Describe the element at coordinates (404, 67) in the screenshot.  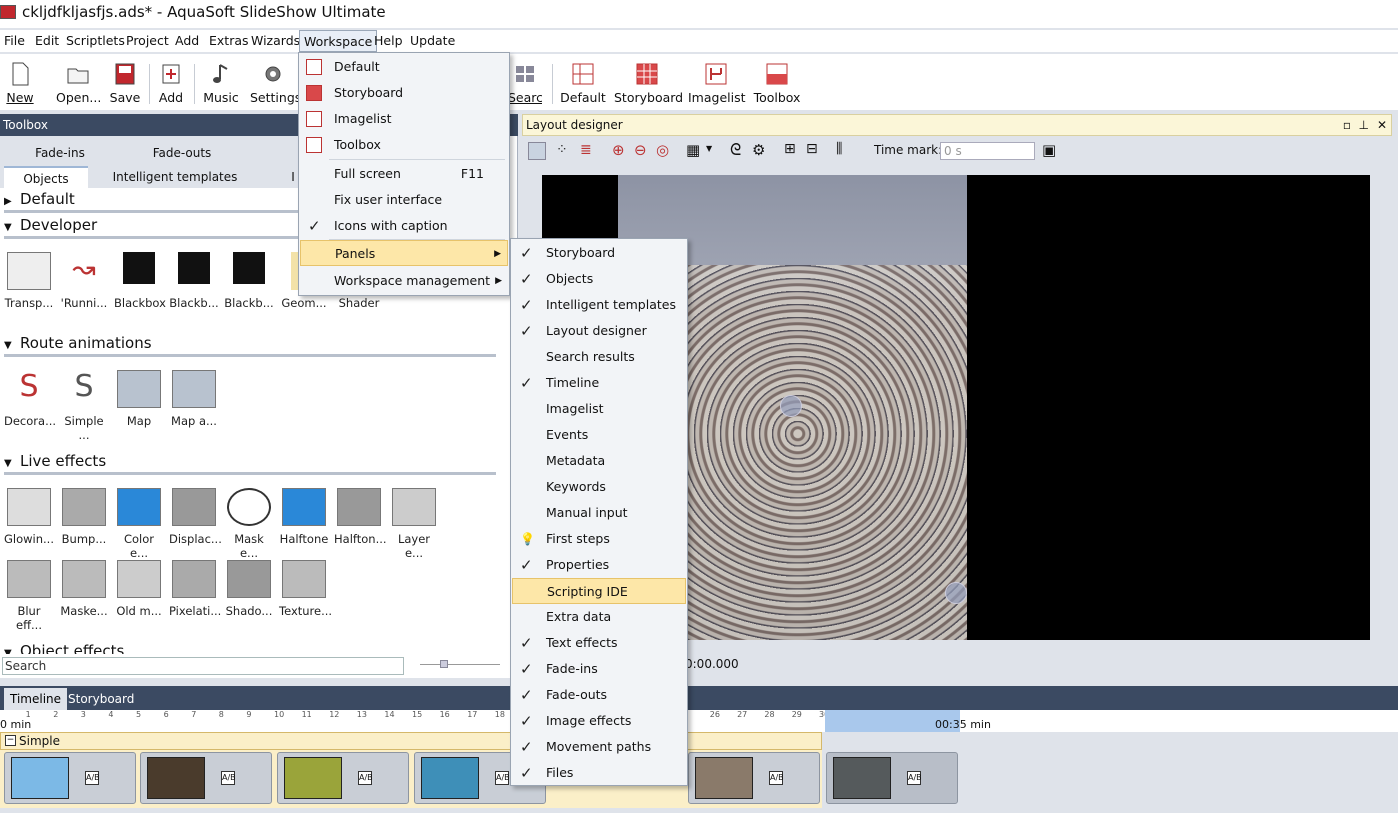
I see `menu-item-default: Default` at that location.